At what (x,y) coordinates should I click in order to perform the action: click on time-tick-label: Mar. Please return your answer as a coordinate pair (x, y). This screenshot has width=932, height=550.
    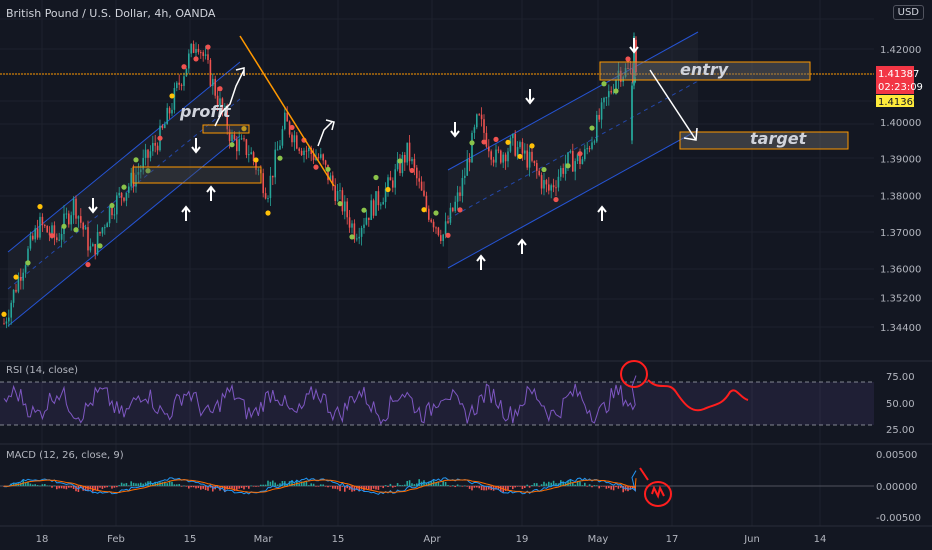
    Looking at the image, I should click on (264, 539).